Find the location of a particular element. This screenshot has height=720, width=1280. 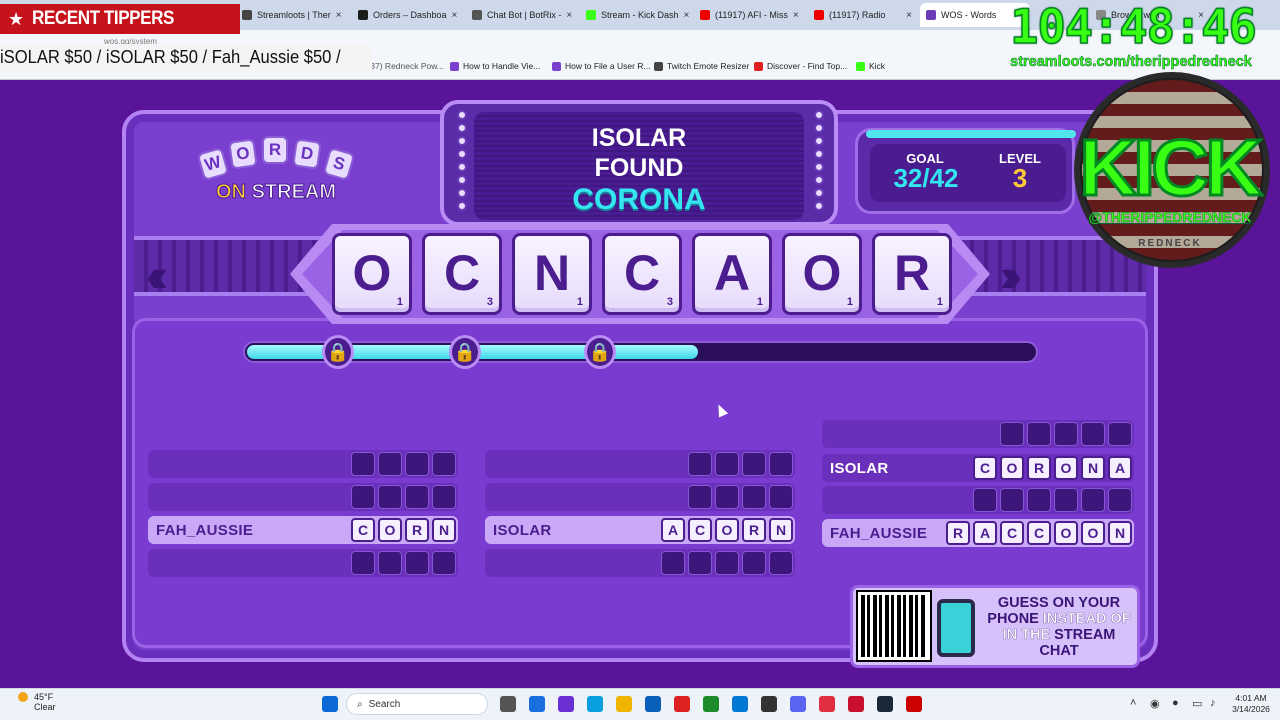

word-tile: O is located at coordinates (1066, 468).